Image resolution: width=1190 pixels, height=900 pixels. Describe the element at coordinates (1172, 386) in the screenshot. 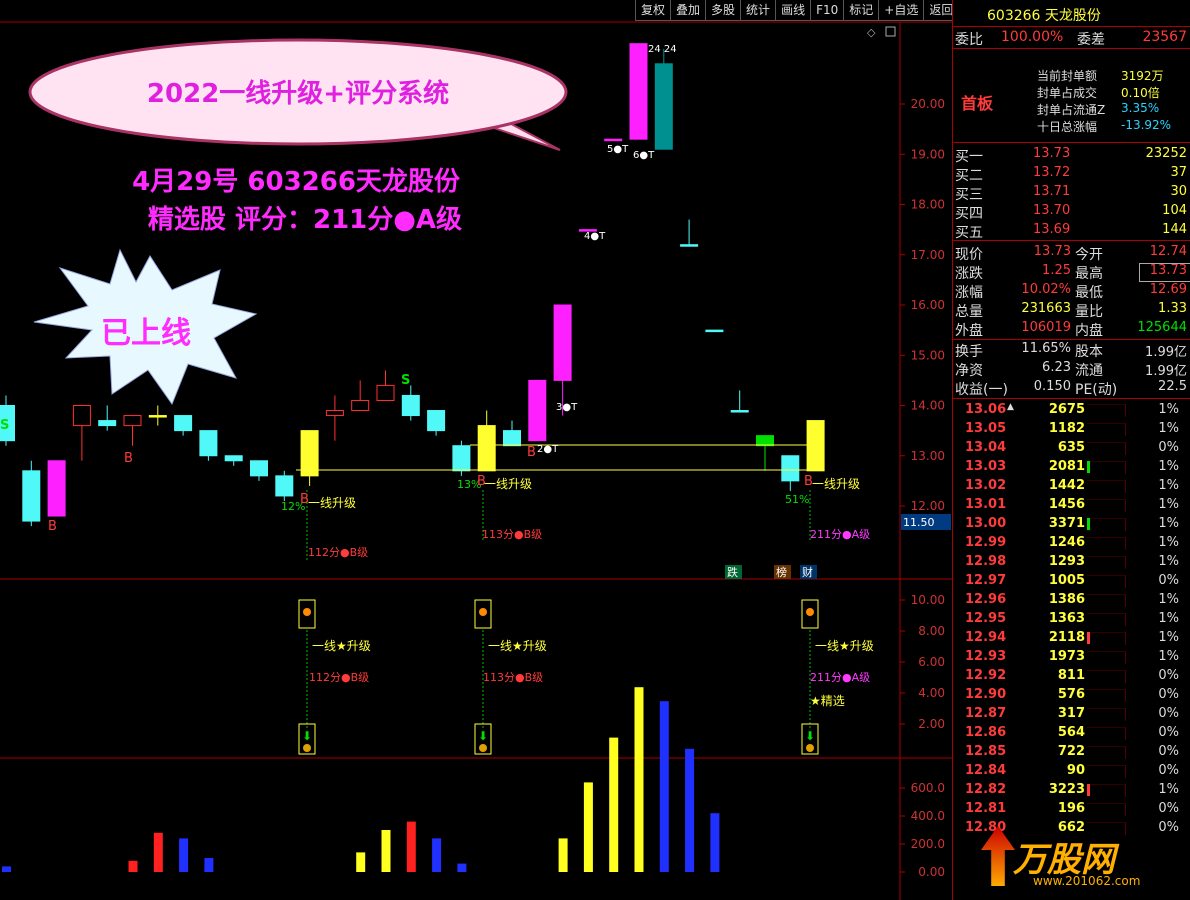

I see `quote-value: 22.5` at that location.